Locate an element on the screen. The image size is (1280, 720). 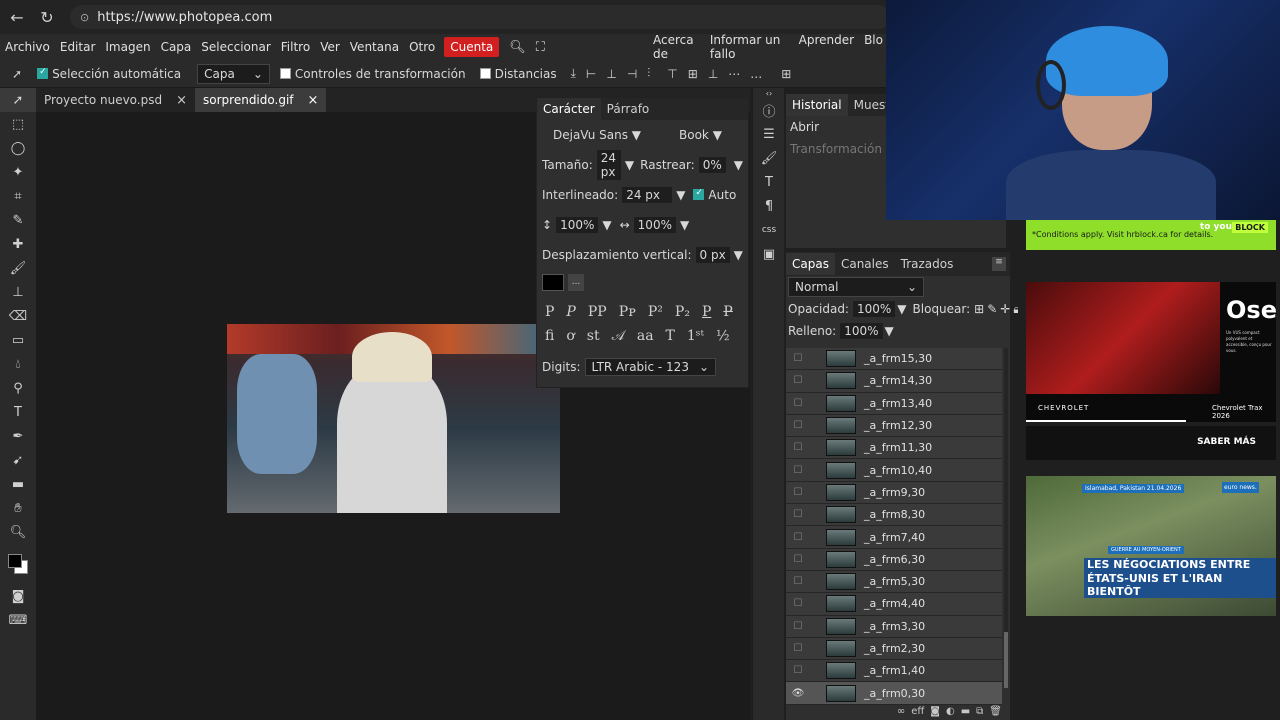
pen-tool-icon: ✒ is located at coordinates (18, 436).